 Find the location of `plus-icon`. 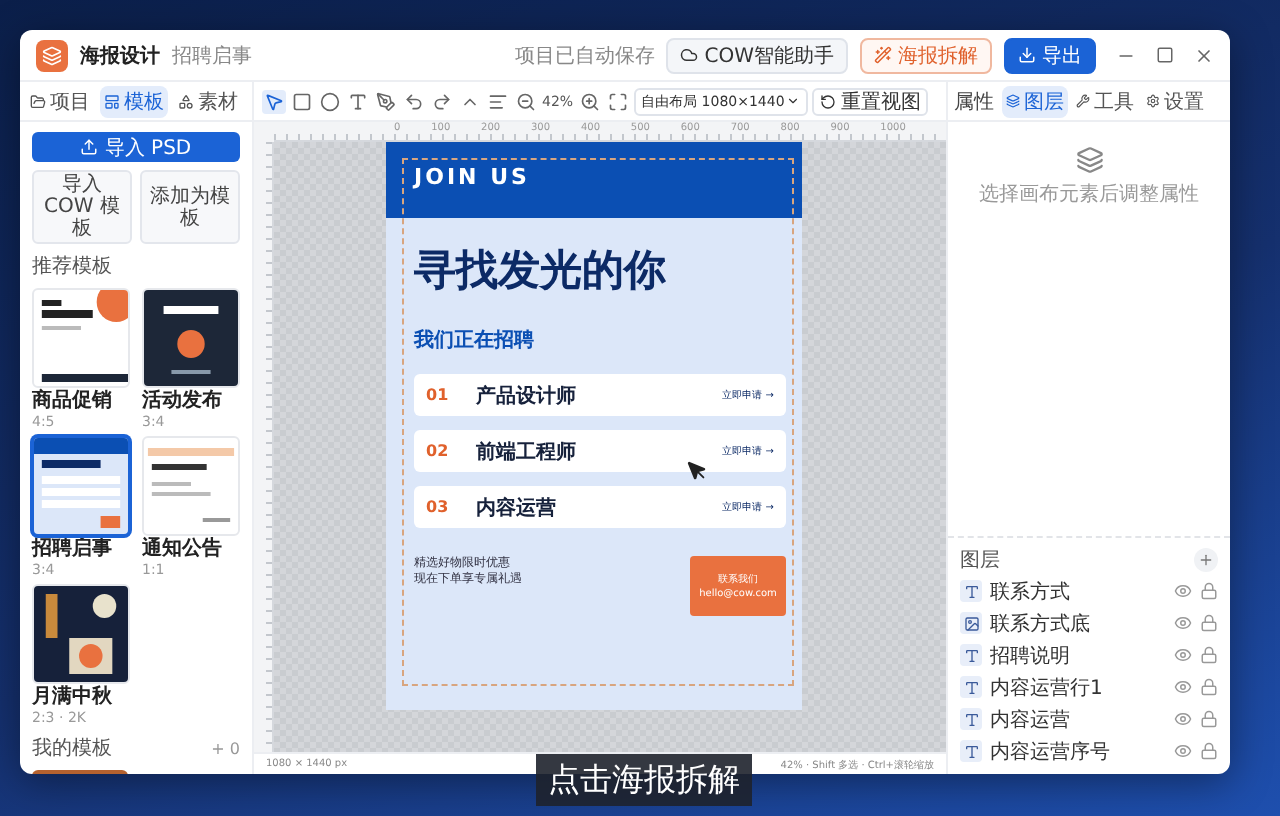

plus-icon is located at coordinates (1206, 560).